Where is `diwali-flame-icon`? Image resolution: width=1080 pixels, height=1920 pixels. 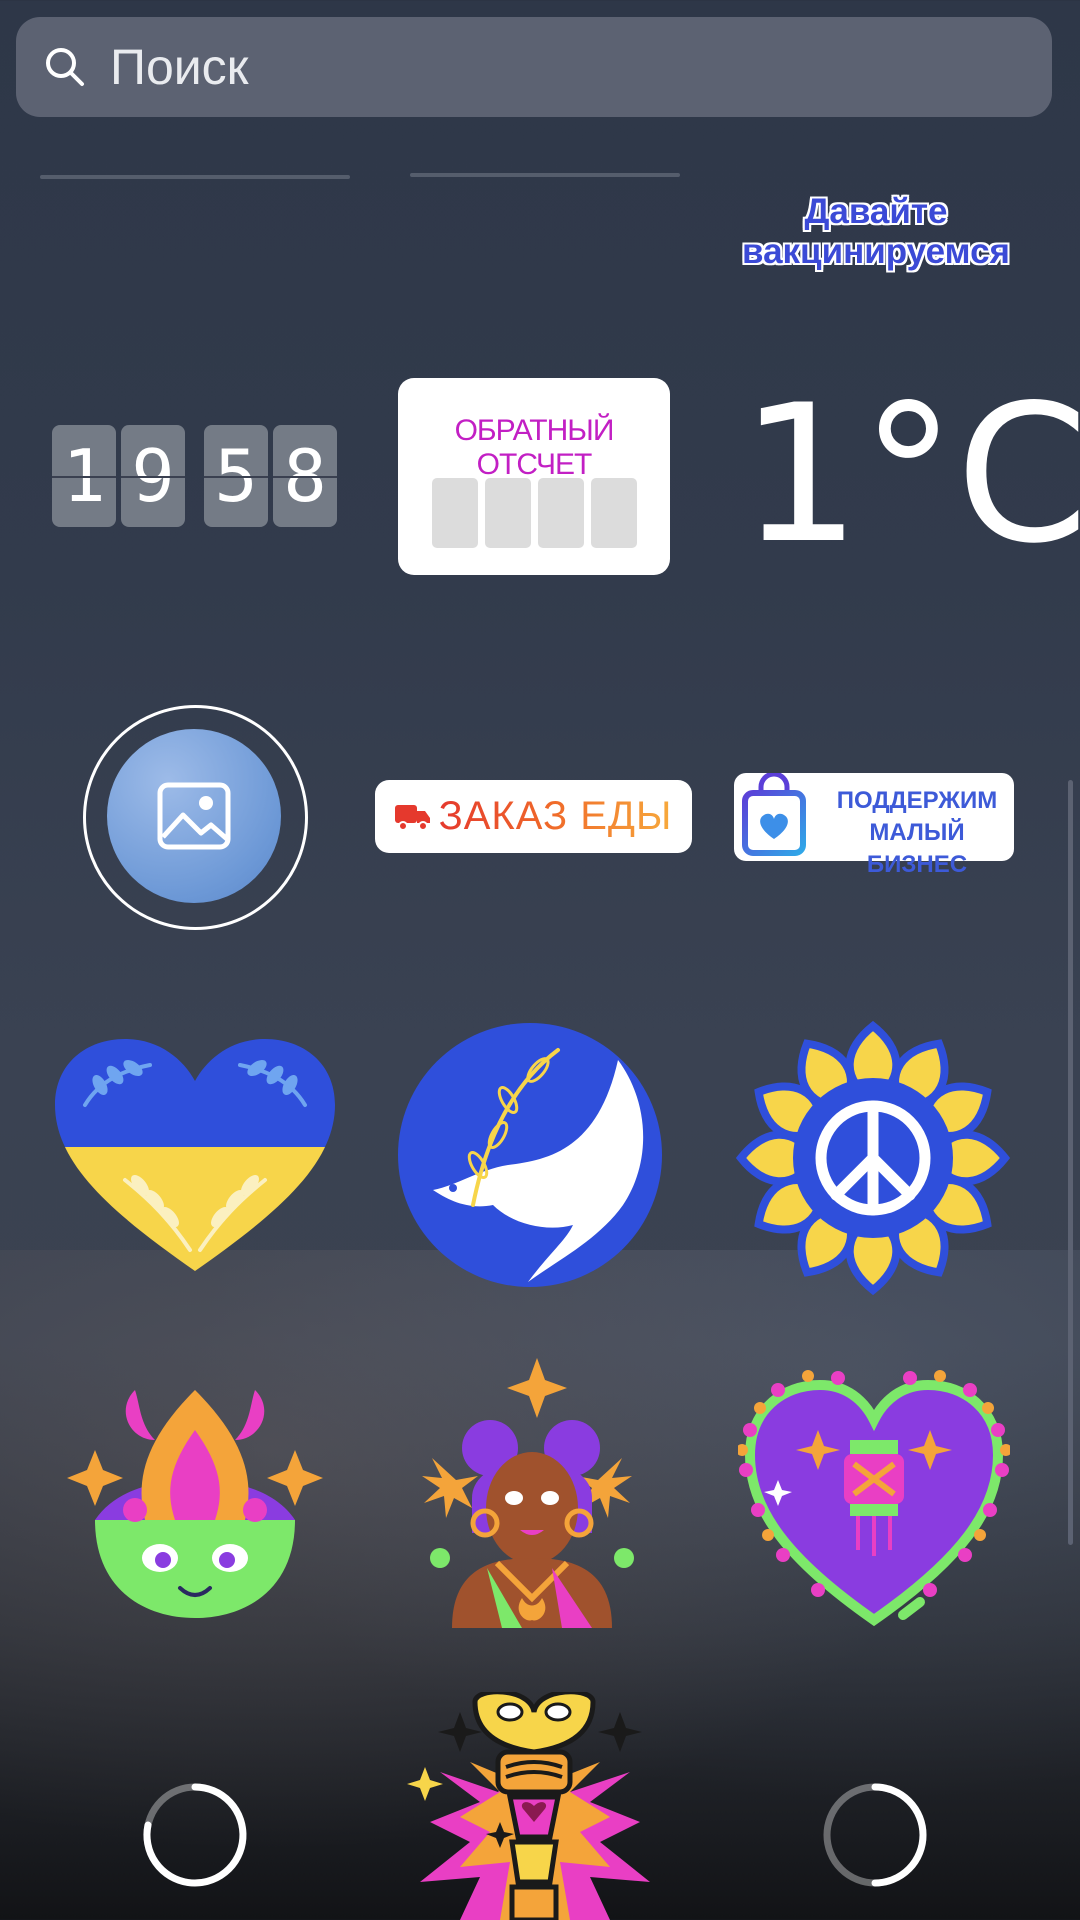 diwali-flame-icon is located at coordinates (195, 1495).